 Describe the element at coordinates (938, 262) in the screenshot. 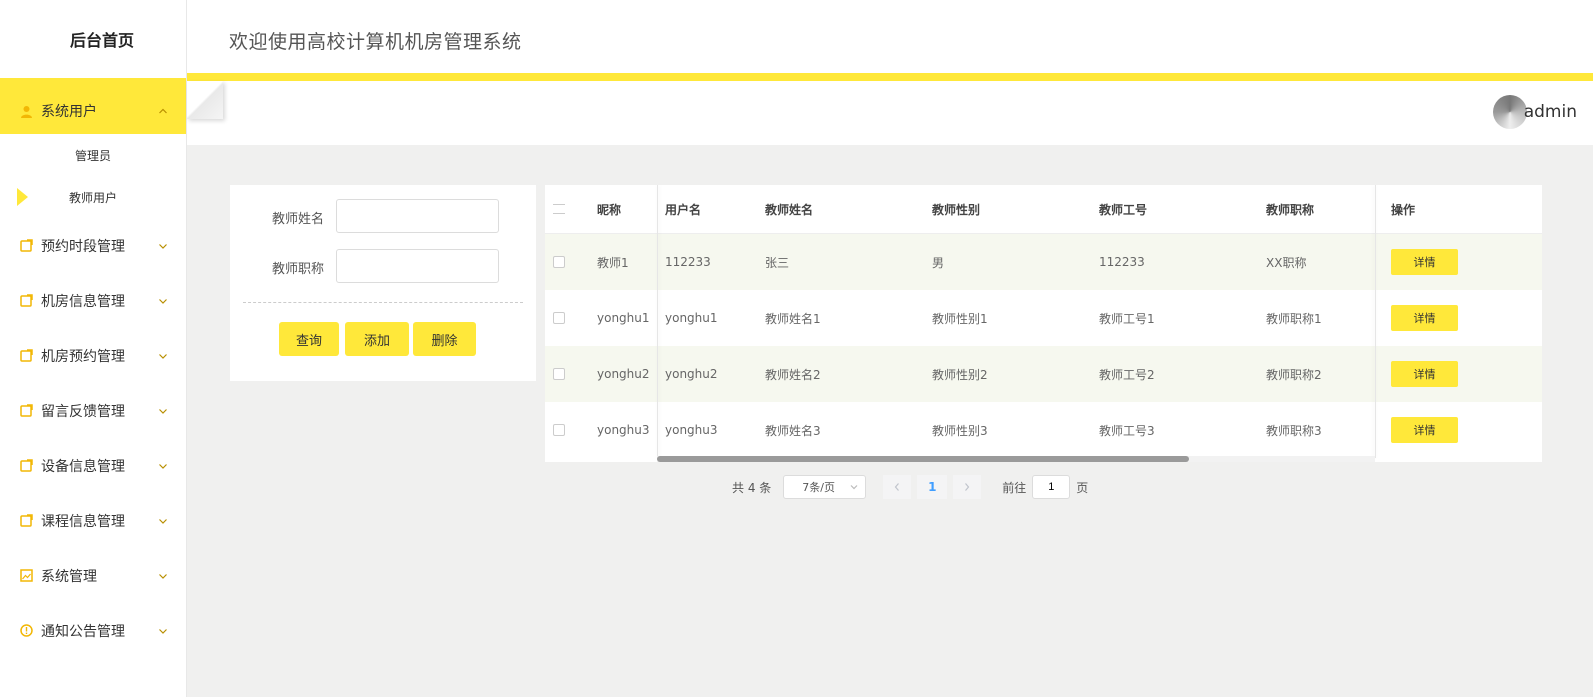

I see `table-cell: 男` at that location.